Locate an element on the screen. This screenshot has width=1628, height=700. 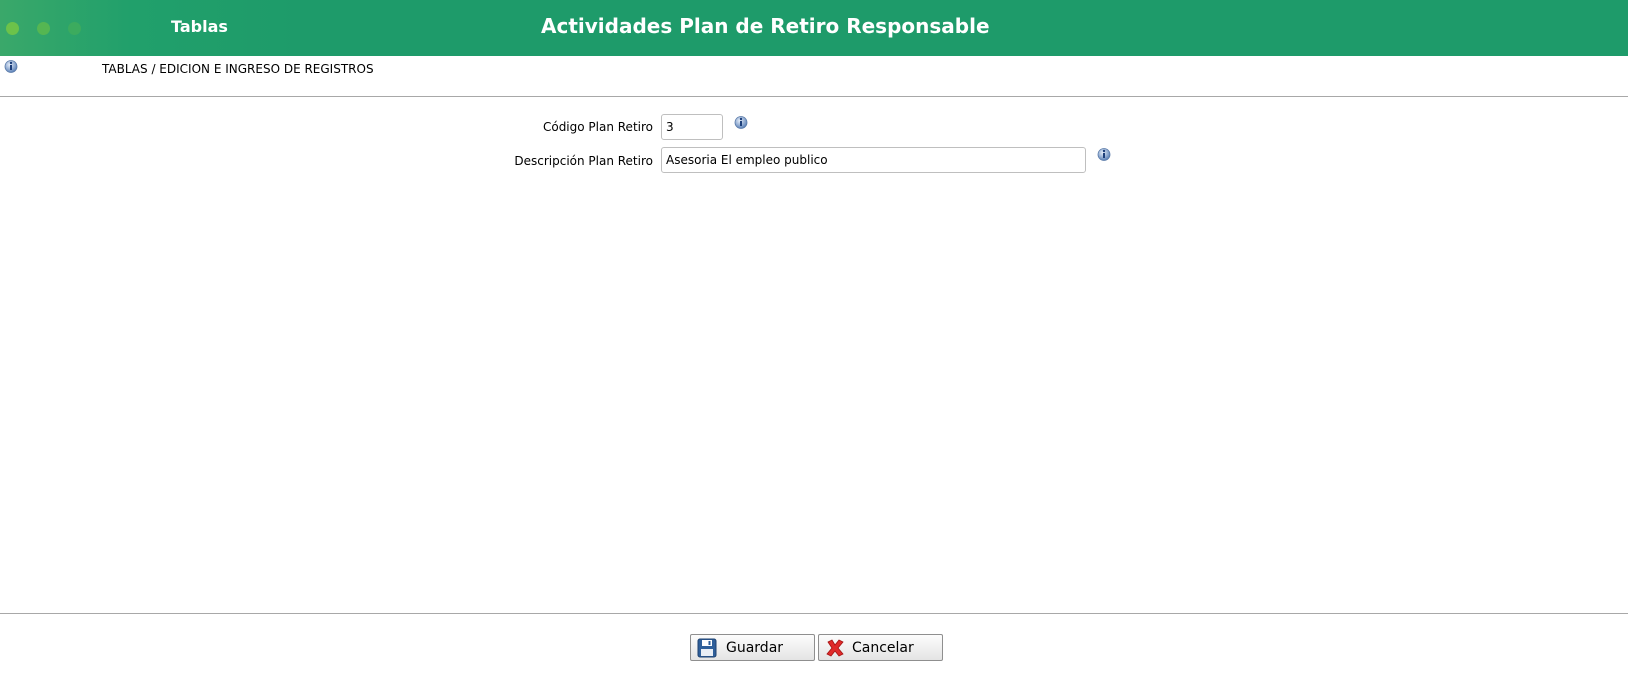
top-divider is located at coordinates (814, 96).